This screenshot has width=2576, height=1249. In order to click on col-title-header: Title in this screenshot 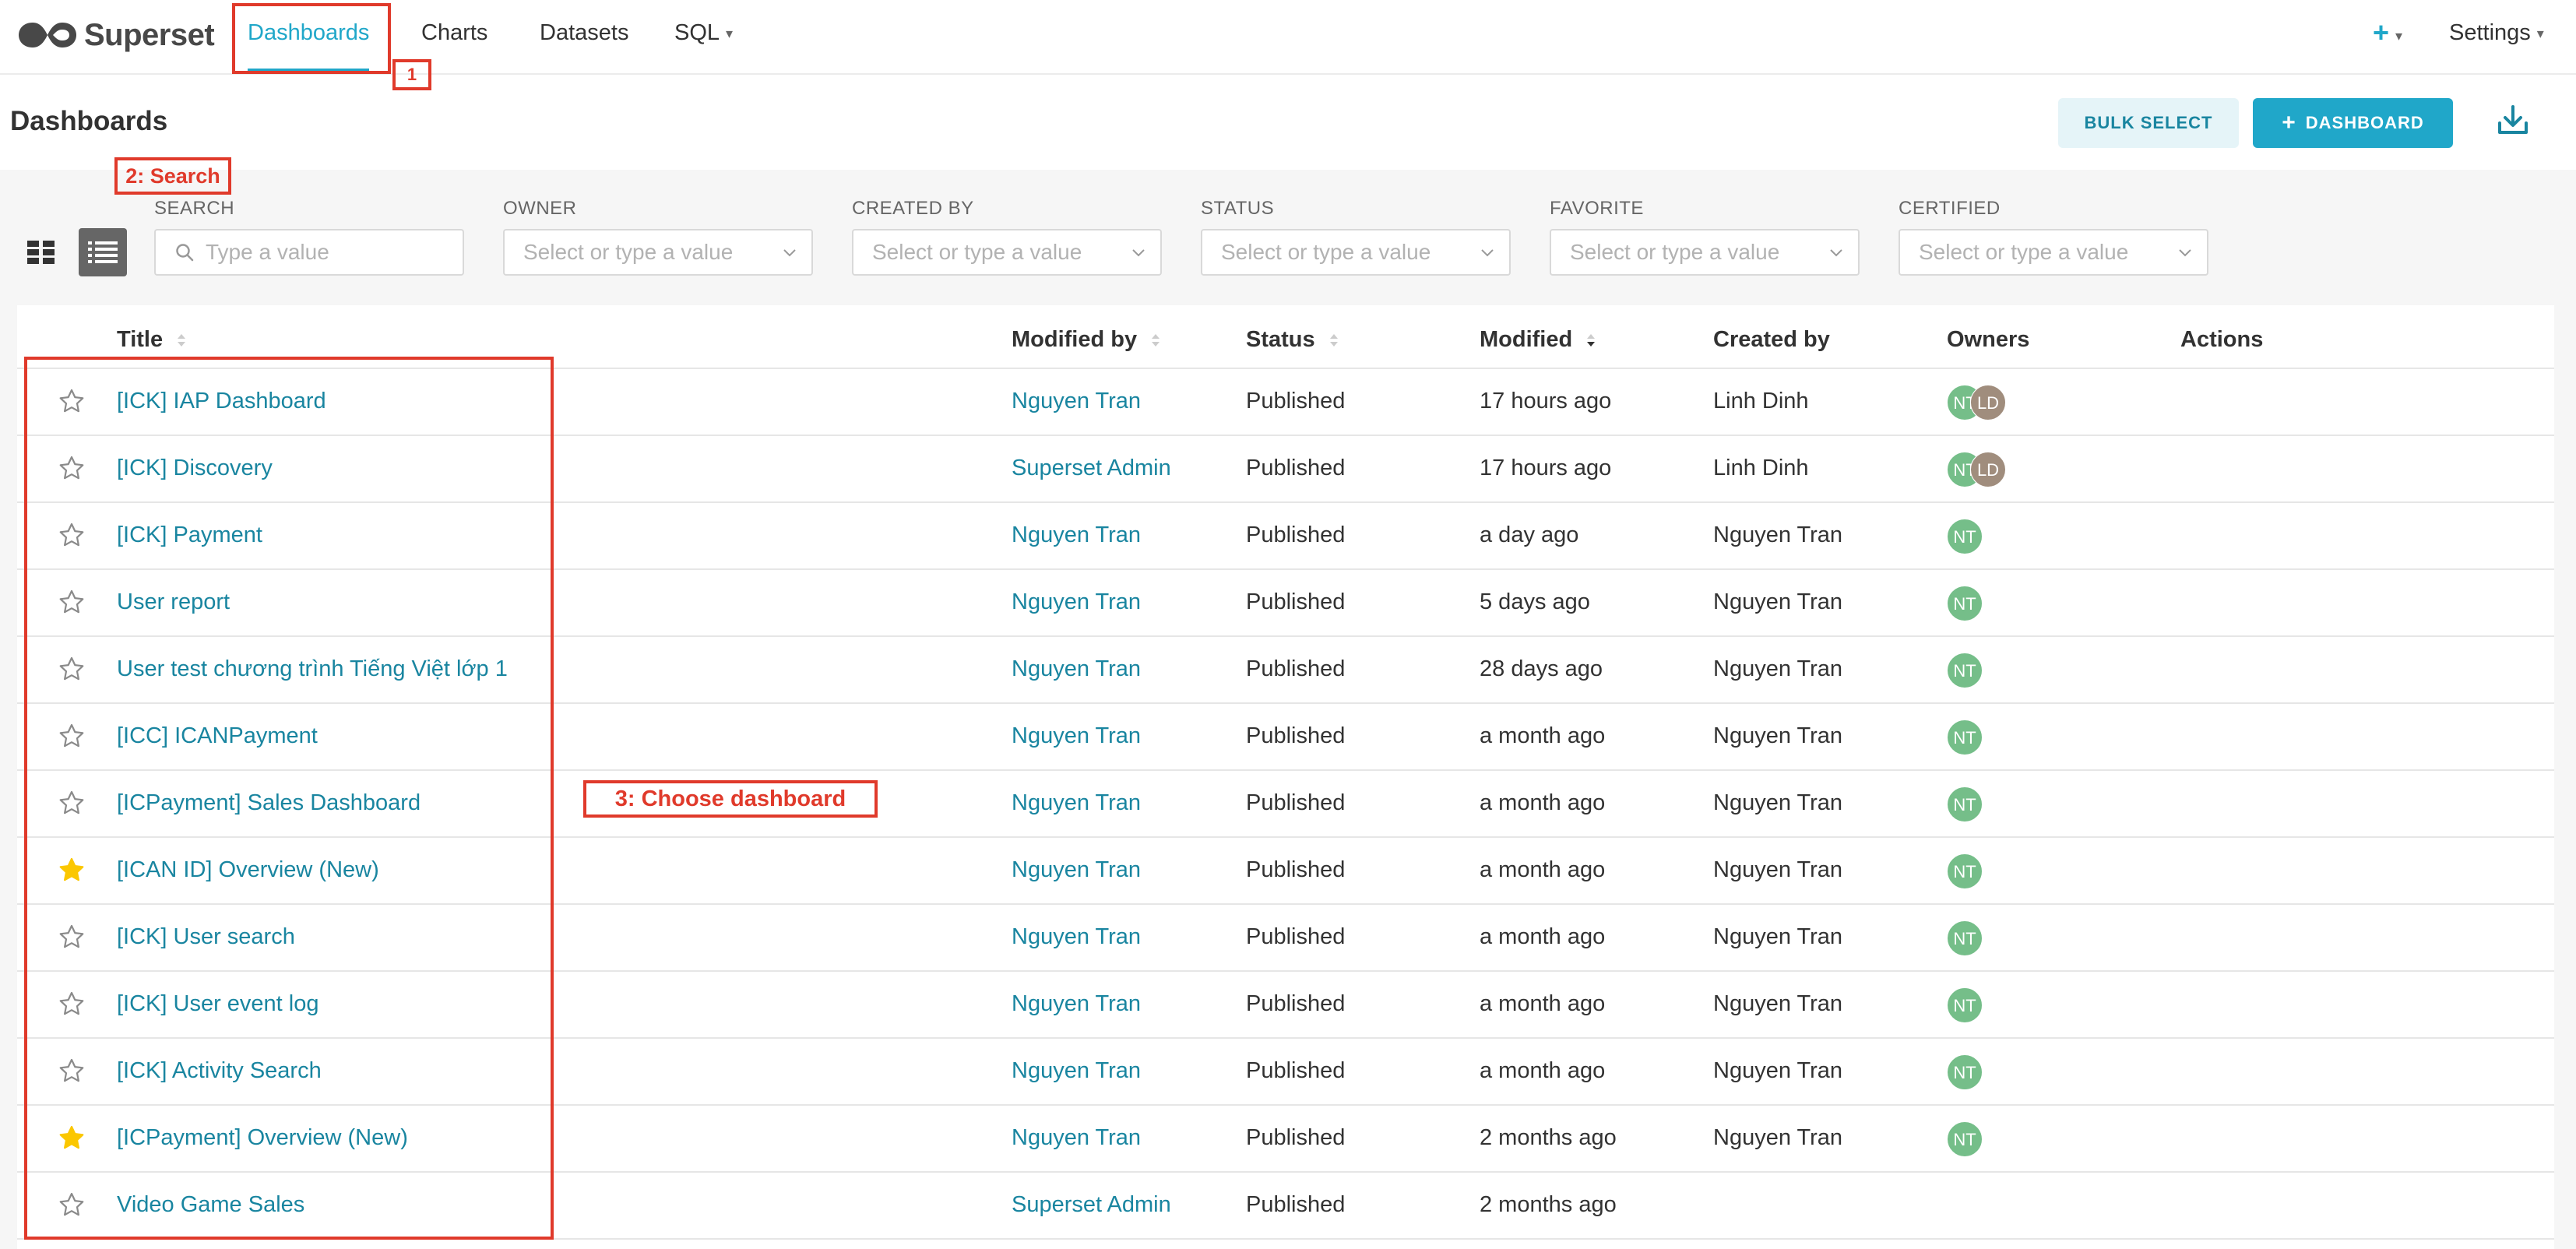, I will do `click(151, 340)`.